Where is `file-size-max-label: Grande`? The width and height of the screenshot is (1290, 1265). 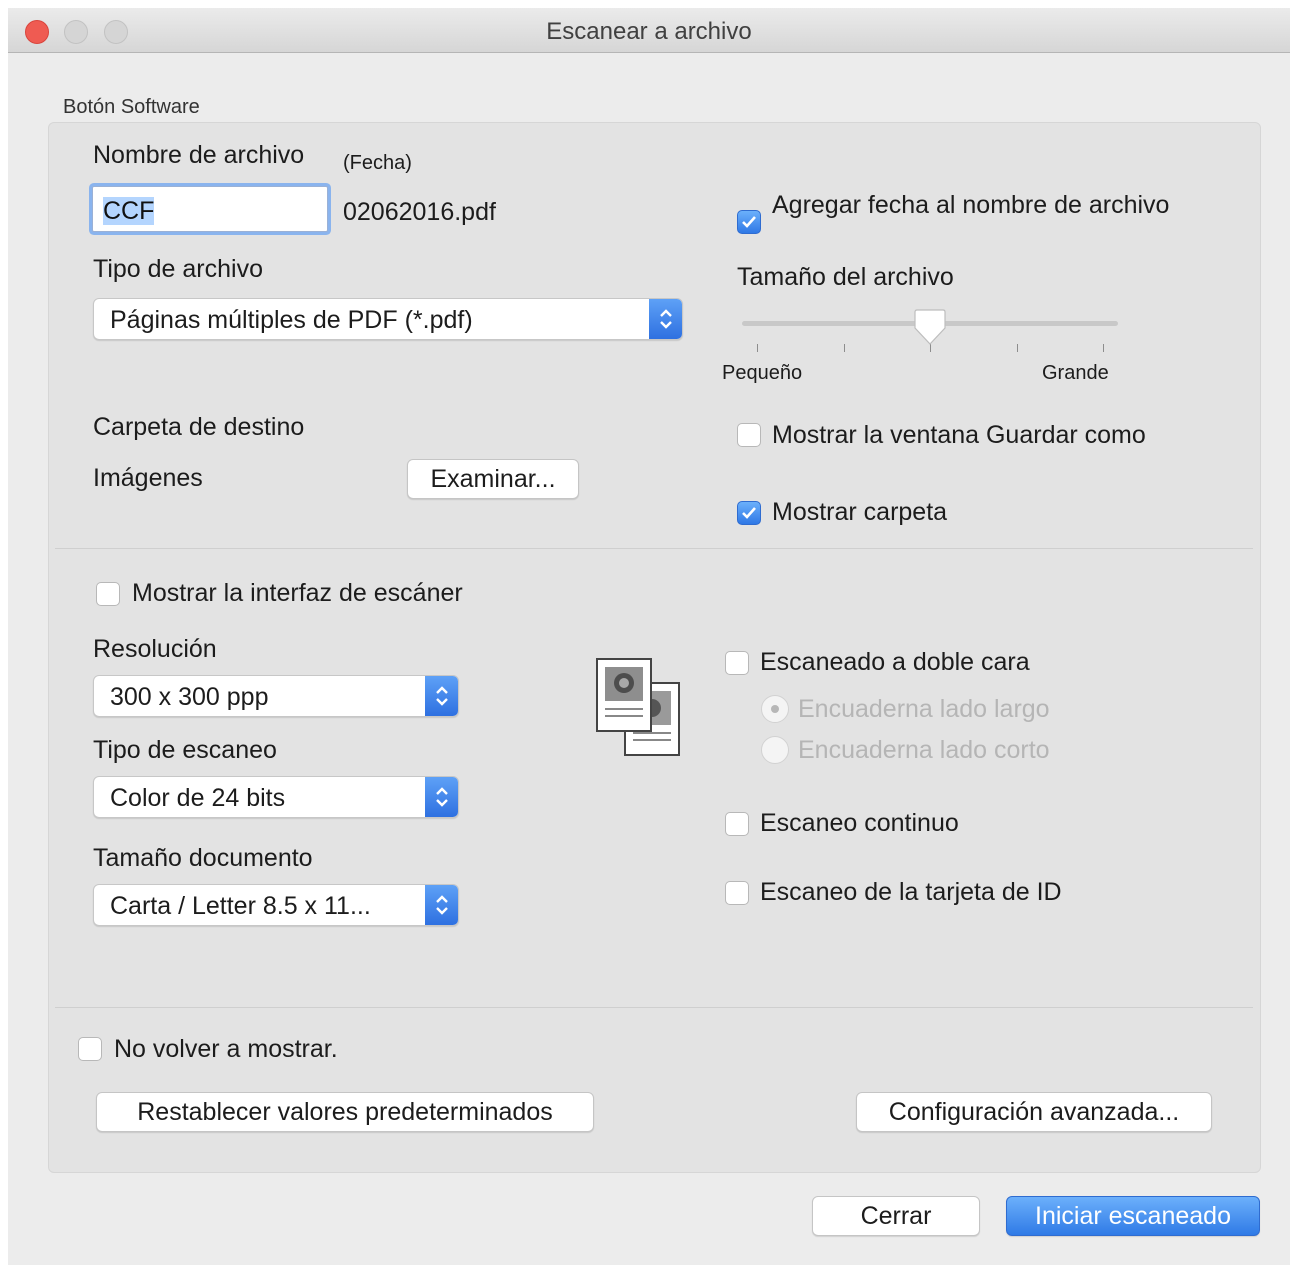
file-size-max-label: Grande is located at coordinates (1075, 373).